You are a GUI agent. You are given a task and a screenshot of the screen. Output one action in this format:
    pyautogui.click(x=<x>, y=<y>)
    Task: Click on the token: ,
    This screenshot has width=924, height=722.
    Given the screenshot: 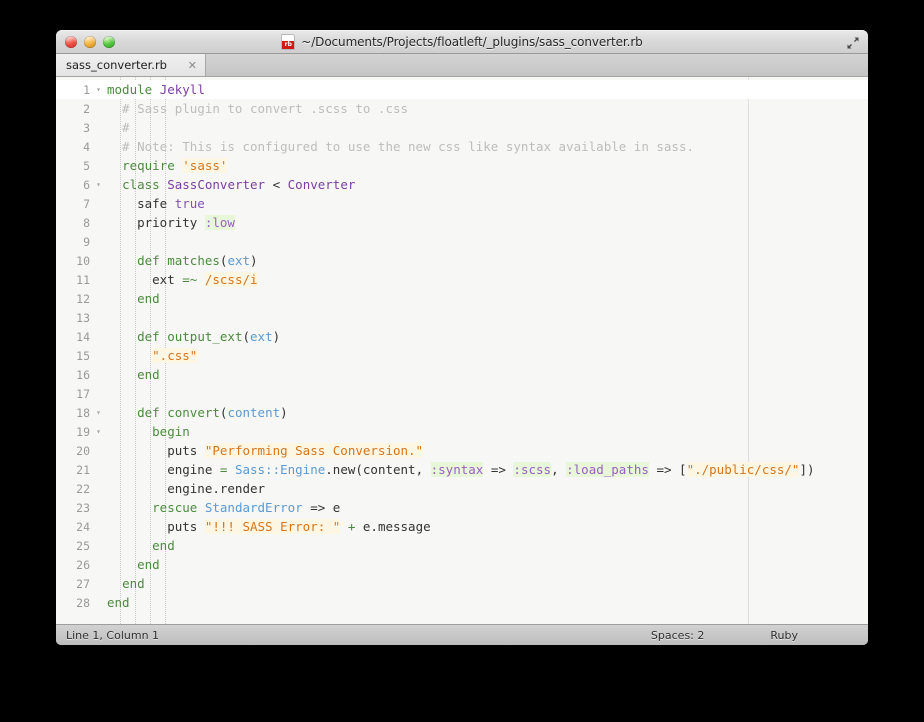 What is the action you would take?
    pyautogui.click(x=559, y=469)
    